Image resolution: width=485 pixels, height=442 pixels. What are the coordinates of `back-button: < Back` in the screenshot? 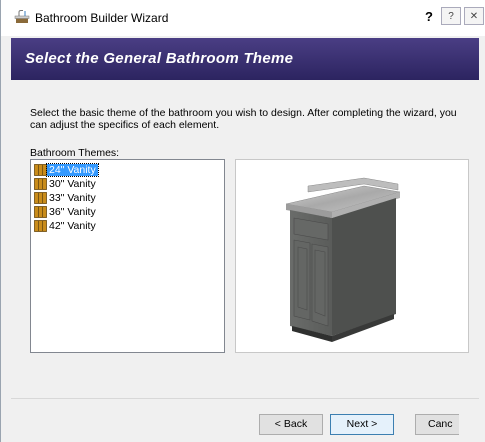 It's located at (291, 424).